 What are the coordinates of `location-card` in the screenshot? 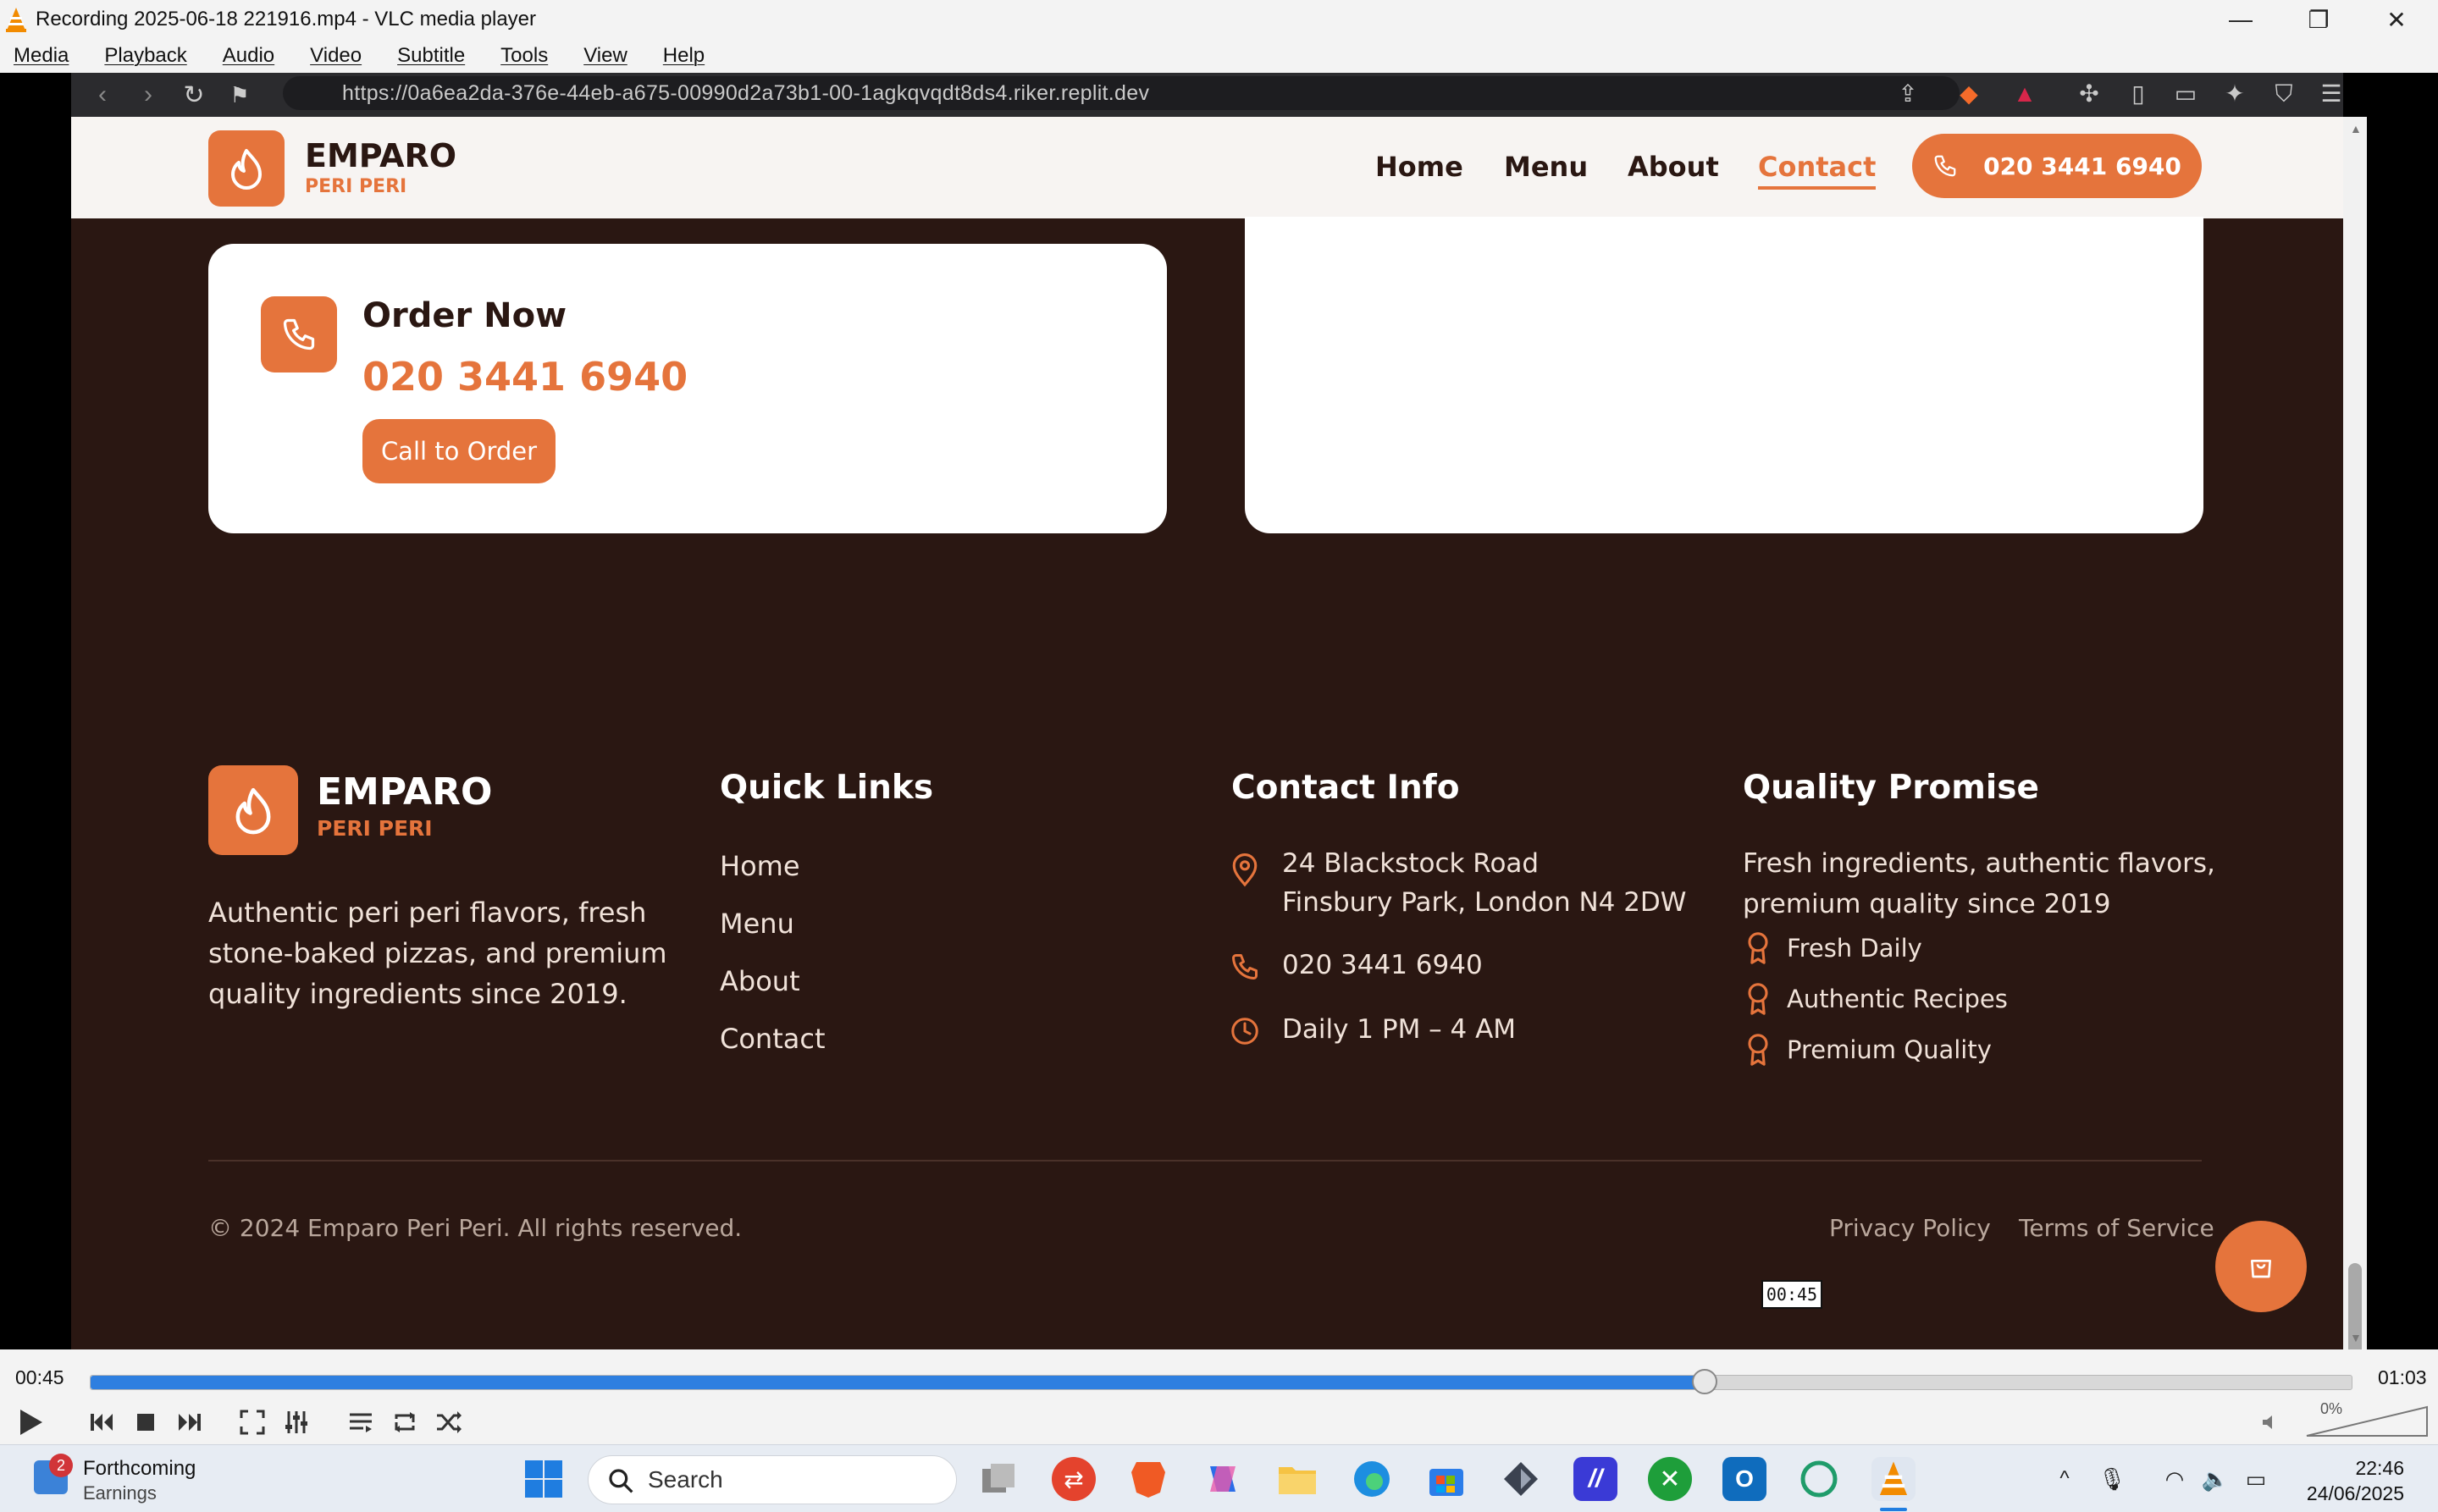 It's located at (1724, 375).